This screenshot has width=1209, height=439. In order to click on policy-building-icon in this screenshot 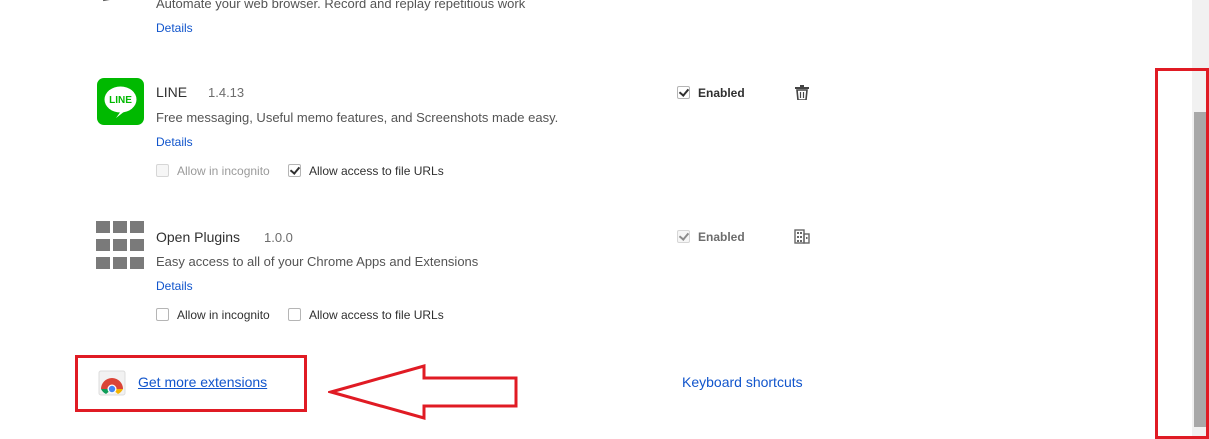, I will do `click(802, 236)`.